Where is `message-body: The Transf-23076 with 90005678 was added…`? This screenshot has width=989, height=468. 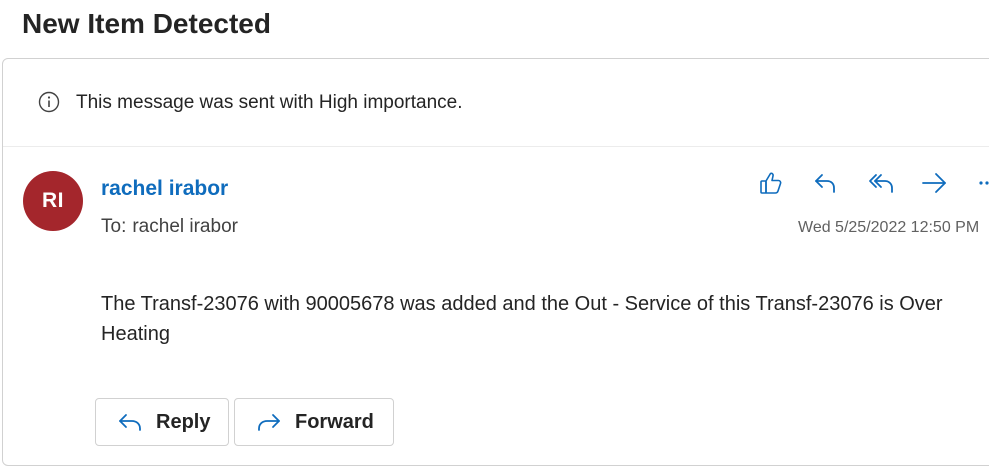 message-body: The Transf-23076 with 90005678 was added… is located at coordinates (522, 319).